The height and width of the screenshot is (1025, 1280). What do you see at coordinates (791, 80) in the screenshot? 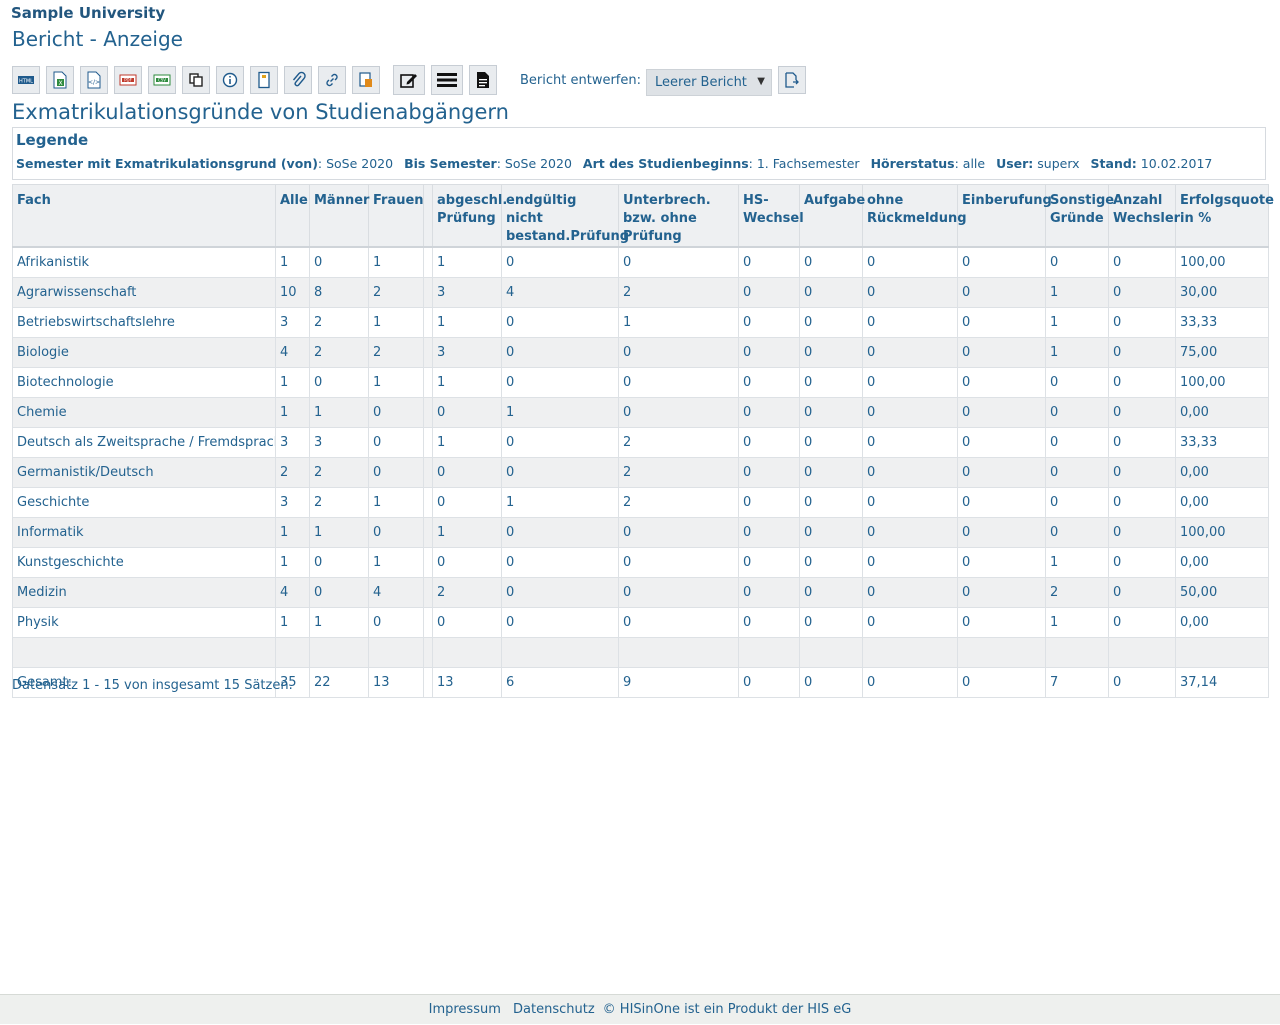
I see `open-design-button` at bounding box center [791, 80].